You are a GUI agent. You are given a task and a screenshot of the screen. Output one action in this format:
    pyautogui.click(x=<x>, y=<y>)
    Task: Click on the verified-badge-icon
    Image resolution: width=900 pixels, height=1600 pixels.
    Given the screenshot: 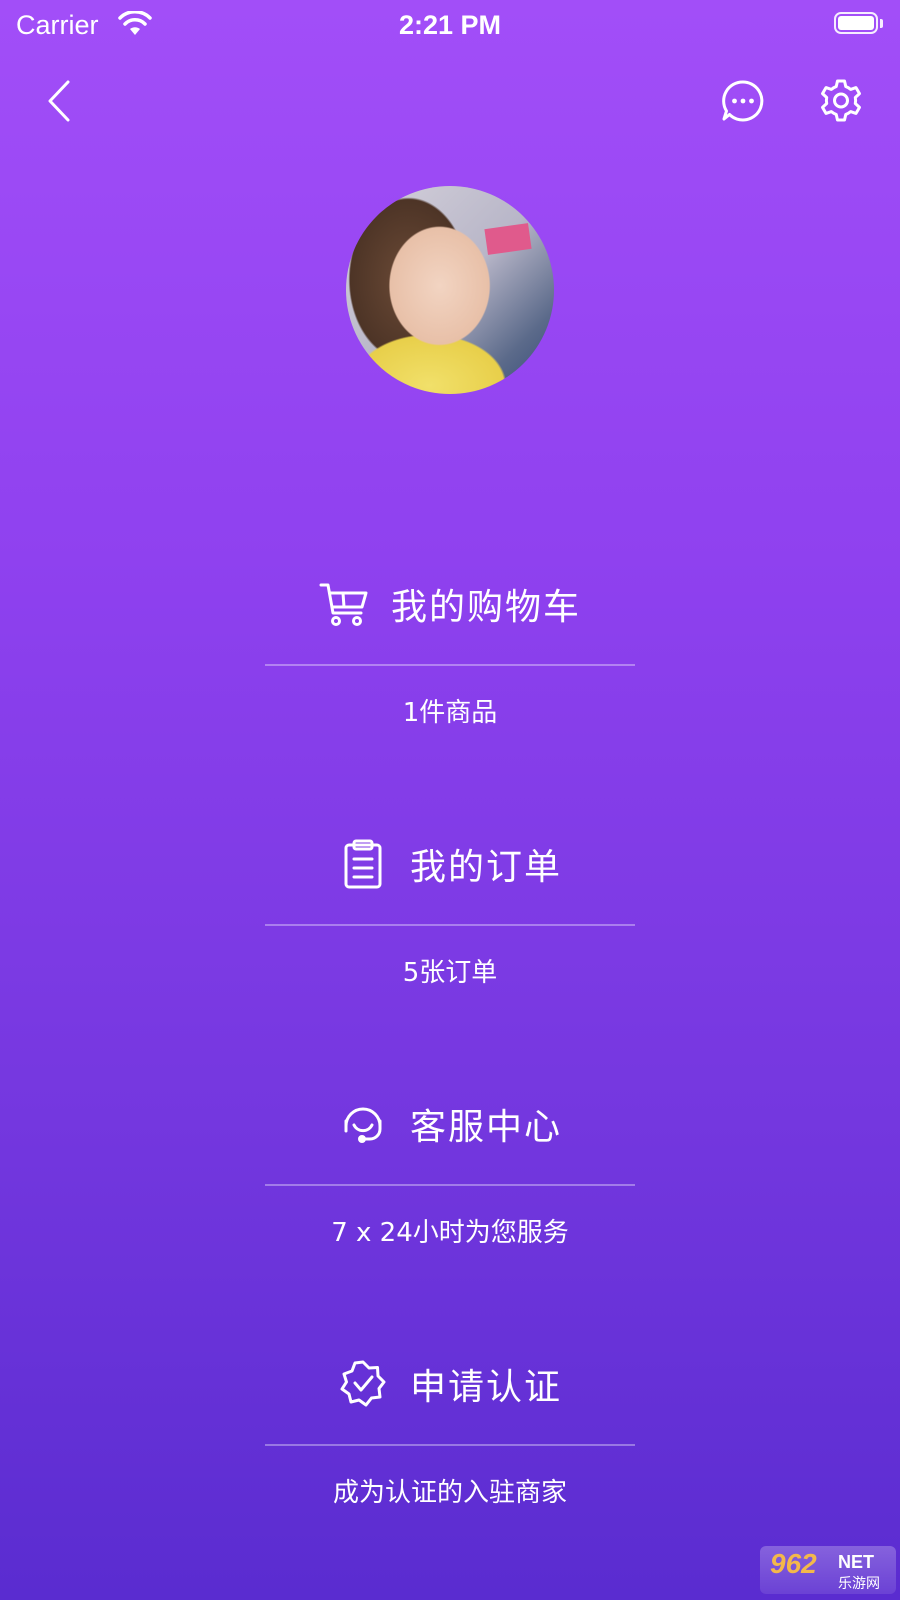 What is the action you would take?
    pyautogui.click(x=363, y=1384)
    